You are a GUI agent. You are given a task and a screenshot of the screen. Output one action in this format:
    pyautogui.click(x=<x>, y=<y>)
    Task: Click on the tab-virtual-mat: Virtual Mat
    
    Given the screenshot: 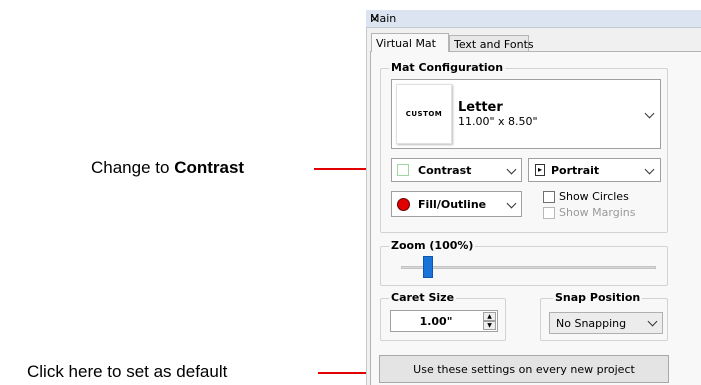 What is the action you would take?
    pyautogui.click(x=410, y=42)
    